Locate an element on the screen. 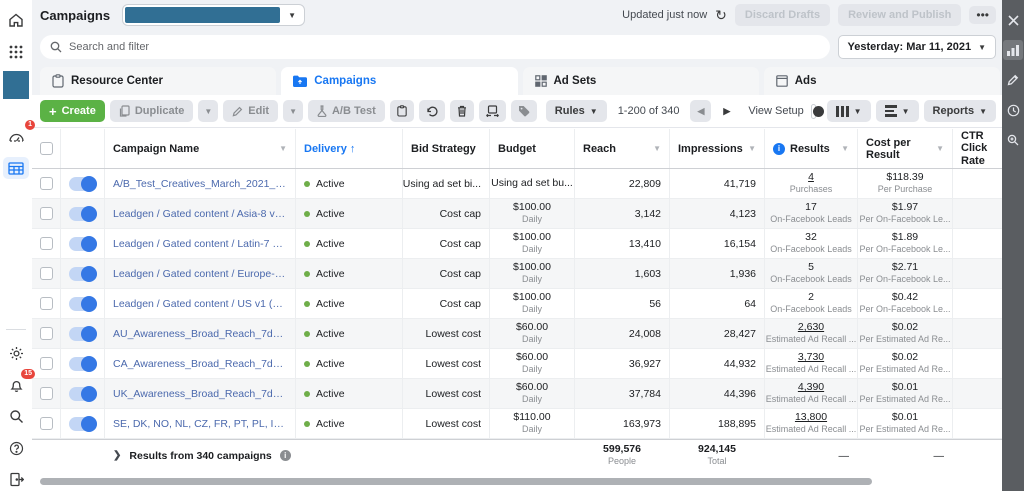 This screenshot has width=1024, height=491. zoom-search-icon is located at coordinates (1013, 140).